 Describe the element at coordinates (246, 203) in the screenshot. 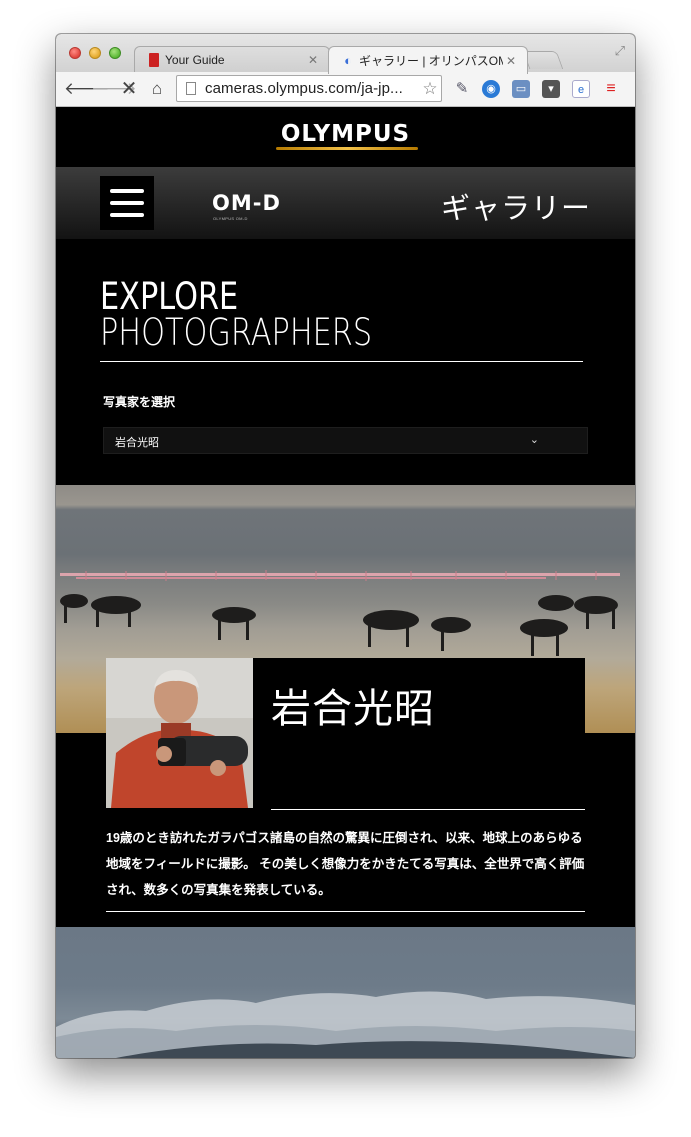

I see `omd-logo: OM-D` at that location.